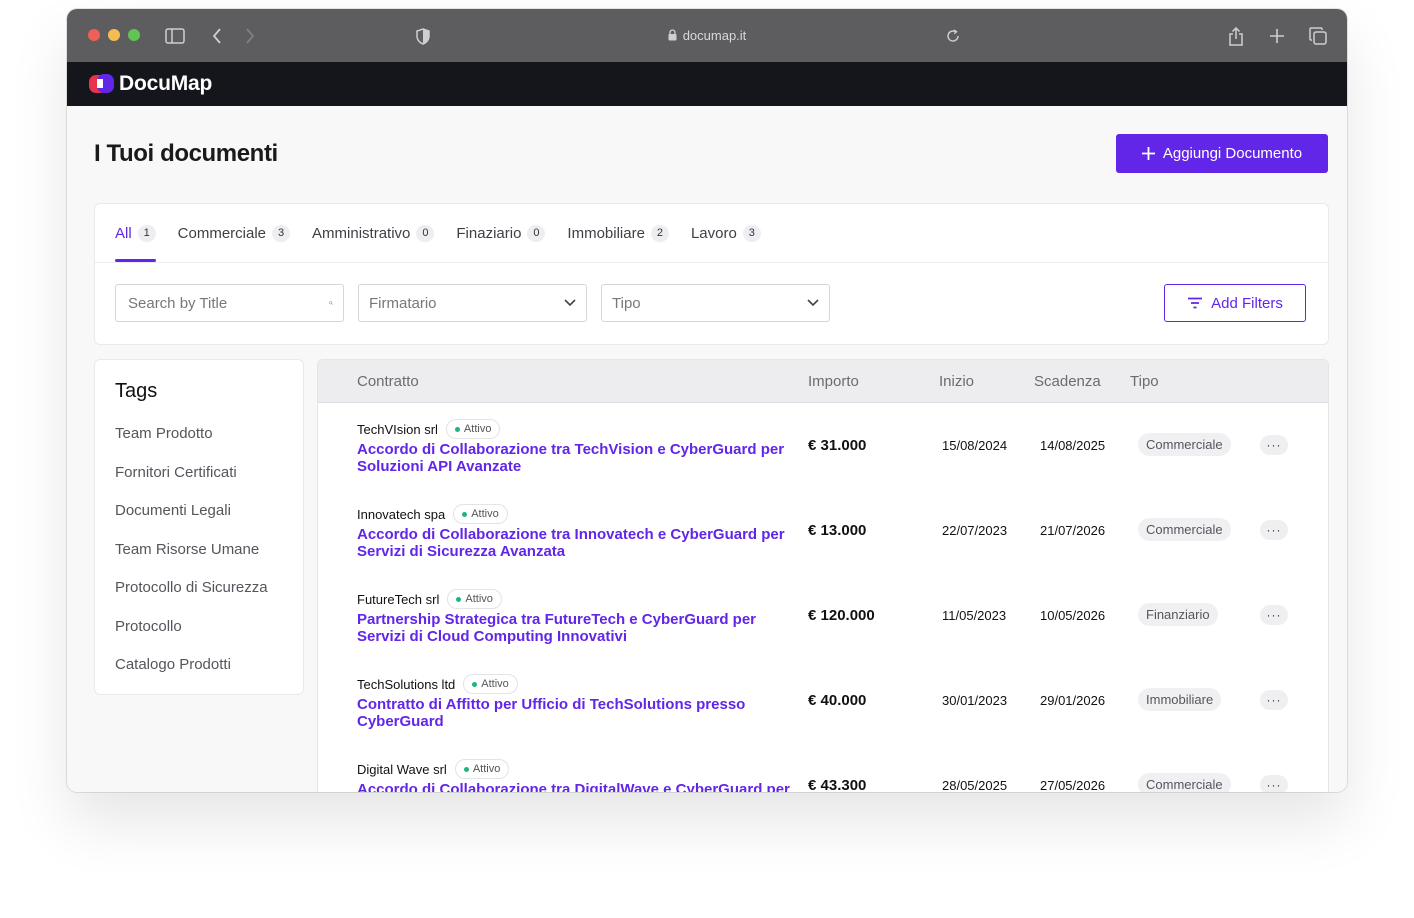  I want to click on back-icon, so click(217, 36).